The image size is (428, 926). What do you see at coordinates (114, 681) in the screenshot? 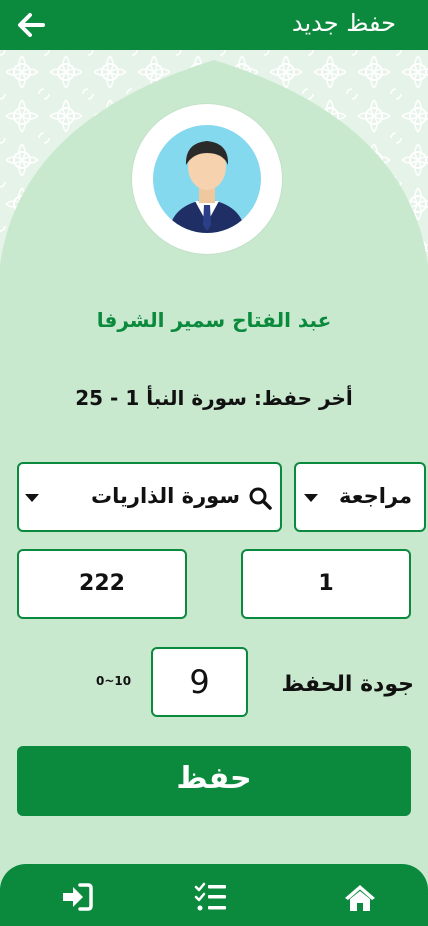
I see `quality-range-hint: 0~10` at bounding box center [114, 681].